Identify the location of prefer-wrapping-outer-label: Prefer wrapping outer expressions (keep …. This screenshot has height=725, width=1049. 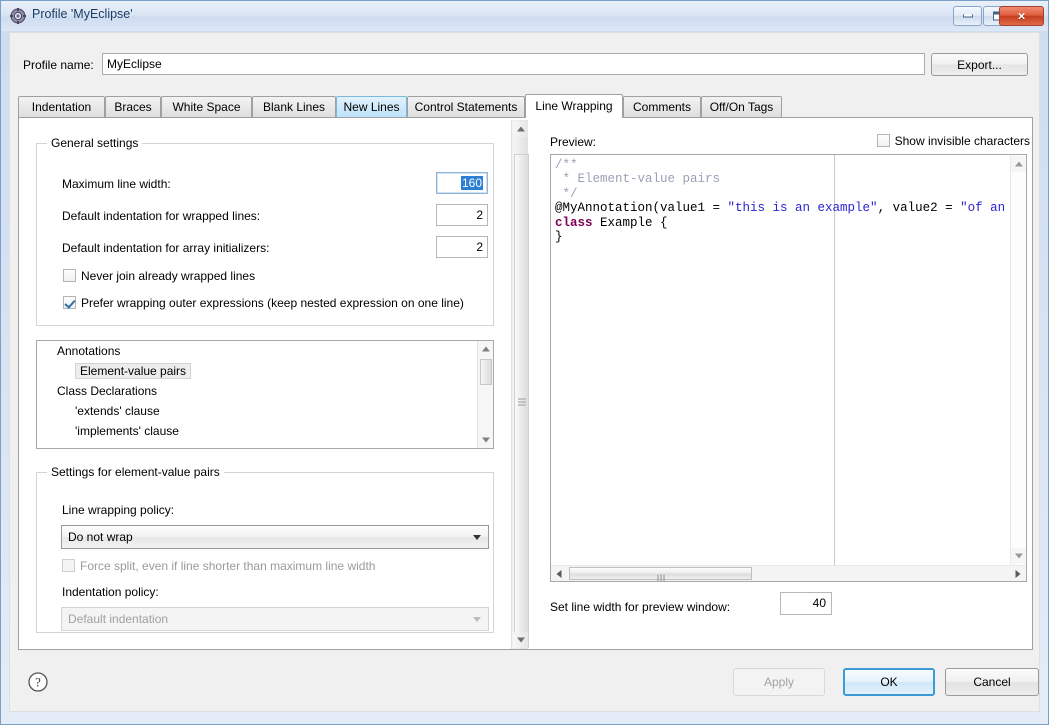
(272, 303).